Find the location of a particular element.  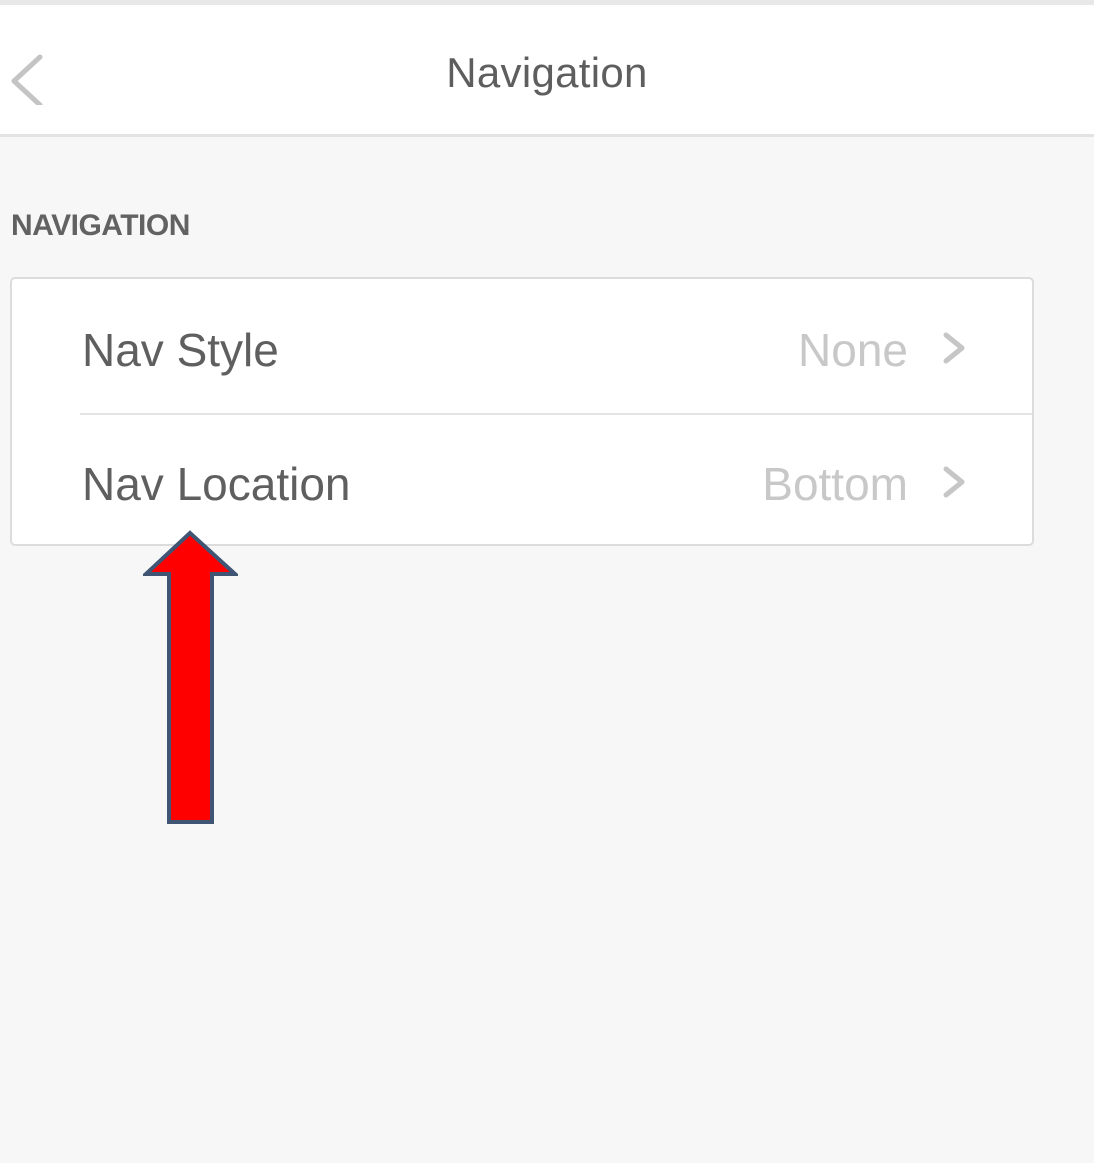

page-title: Navigation is located at coordinates (547, 72).